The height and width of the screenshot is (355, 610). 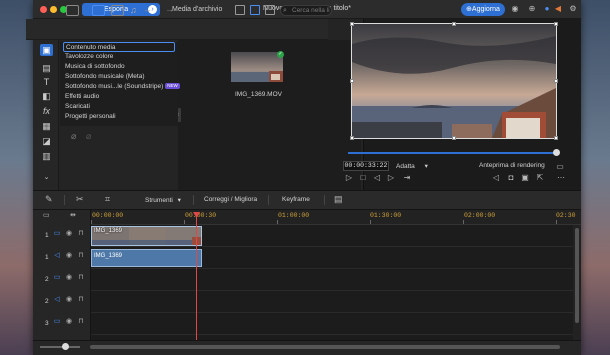 What do you see at coordinates (72, 10) in the screenshot?
I see `import-media-icon` at bounding box center [72, 10].